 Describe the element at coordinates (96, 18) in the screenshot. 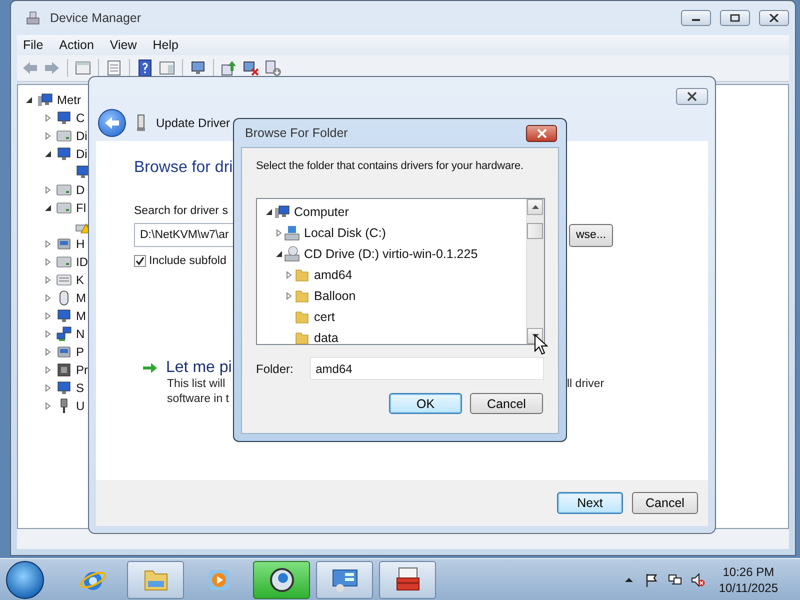

I see `window-title: Device Manager` at that location.